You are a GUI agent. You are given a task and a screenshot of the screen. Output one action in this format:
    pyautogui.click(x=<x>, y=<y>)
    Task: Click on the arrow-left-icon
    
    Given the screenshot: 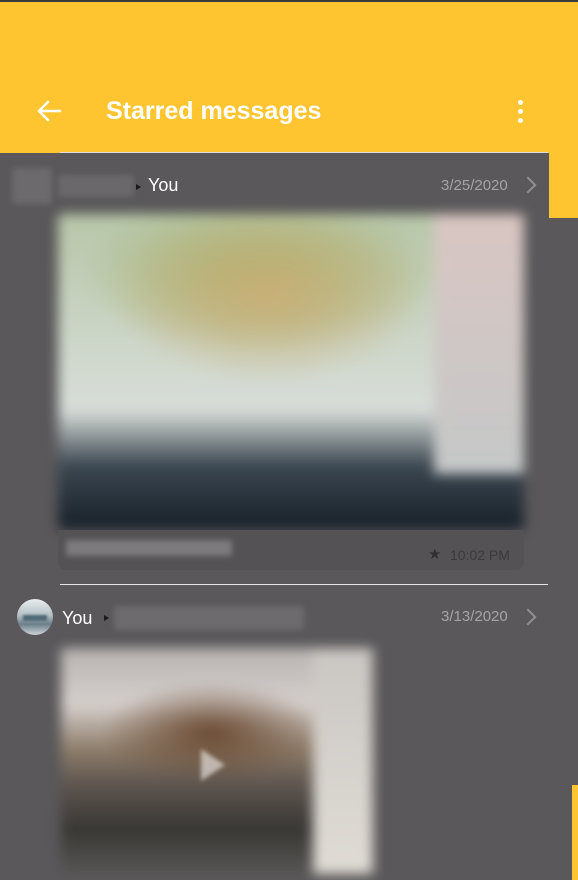 What is the action you would take?
    pyautogui.click(x=49, y=111)
    